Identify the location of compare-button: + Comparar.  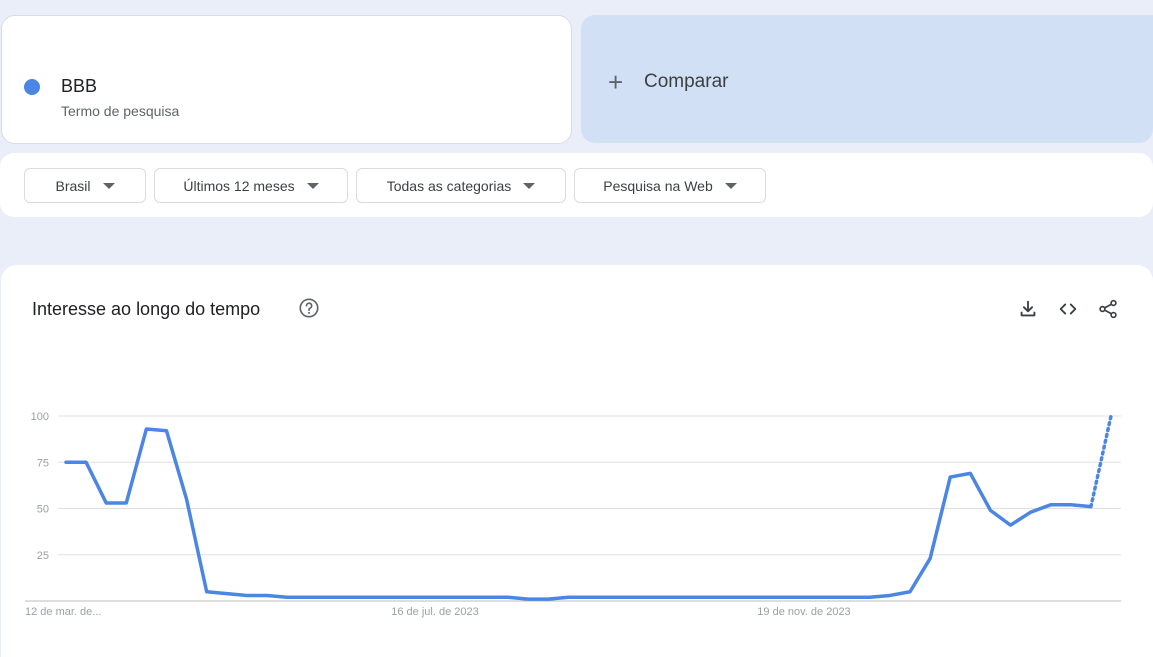
(867, 79).